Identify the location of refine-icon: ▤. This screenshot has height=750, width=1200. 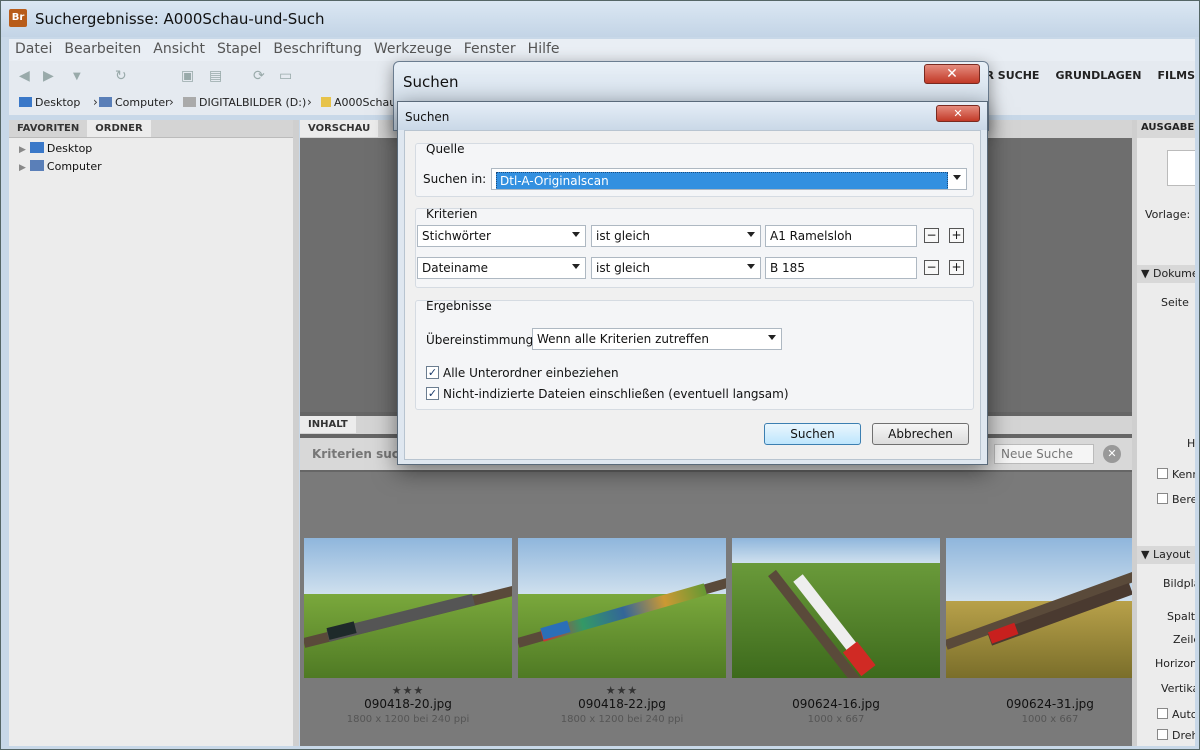
(215, 76).